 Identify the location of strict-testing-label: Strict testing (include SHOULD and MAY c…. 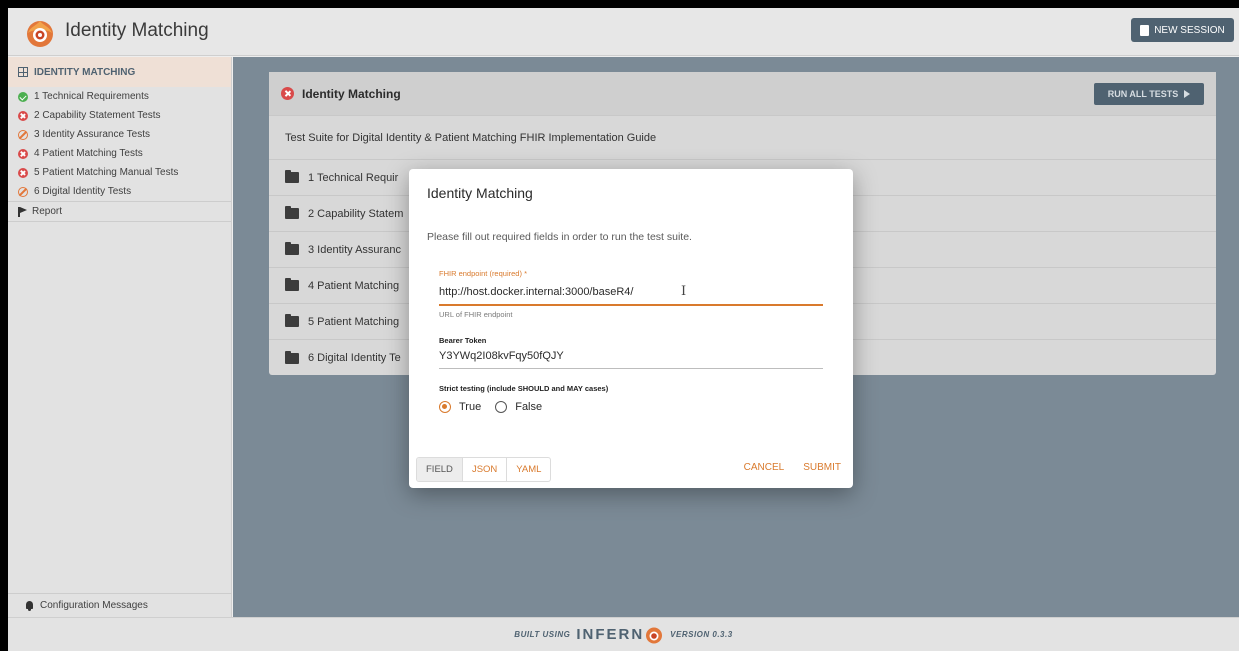
(524, 388).